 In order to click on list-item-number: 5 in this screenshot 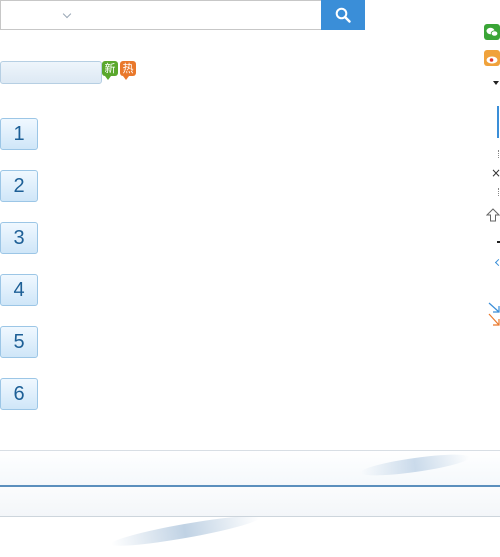, I will do `click(19, 342)`.